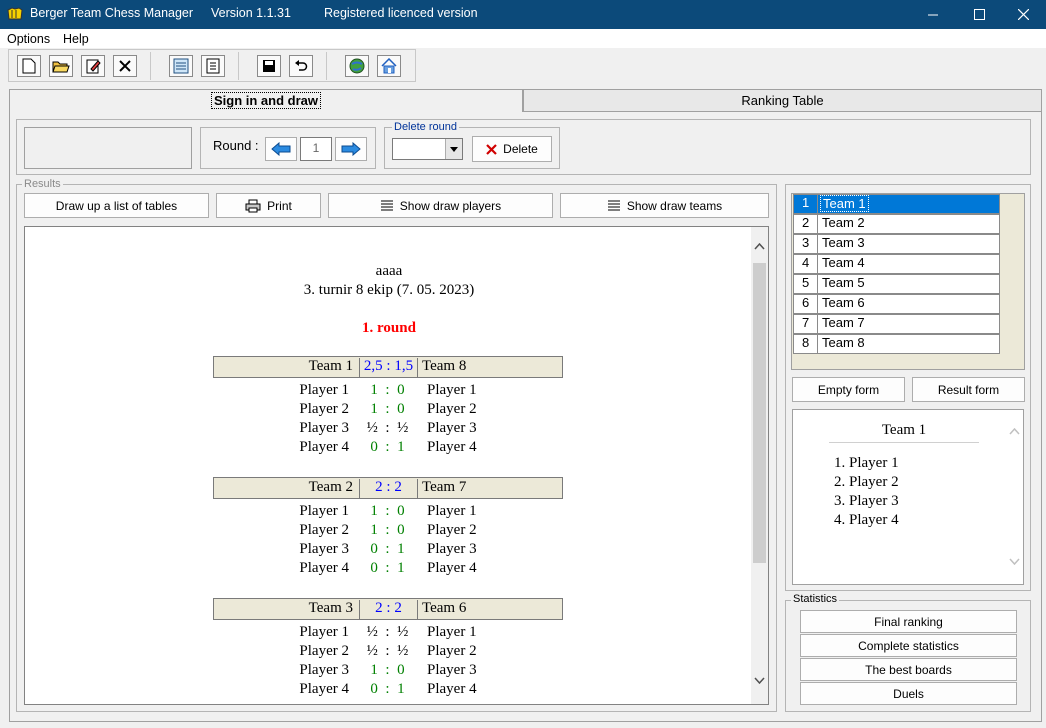  I want to click on empty-form-button: Empty form, so click(848, 389).